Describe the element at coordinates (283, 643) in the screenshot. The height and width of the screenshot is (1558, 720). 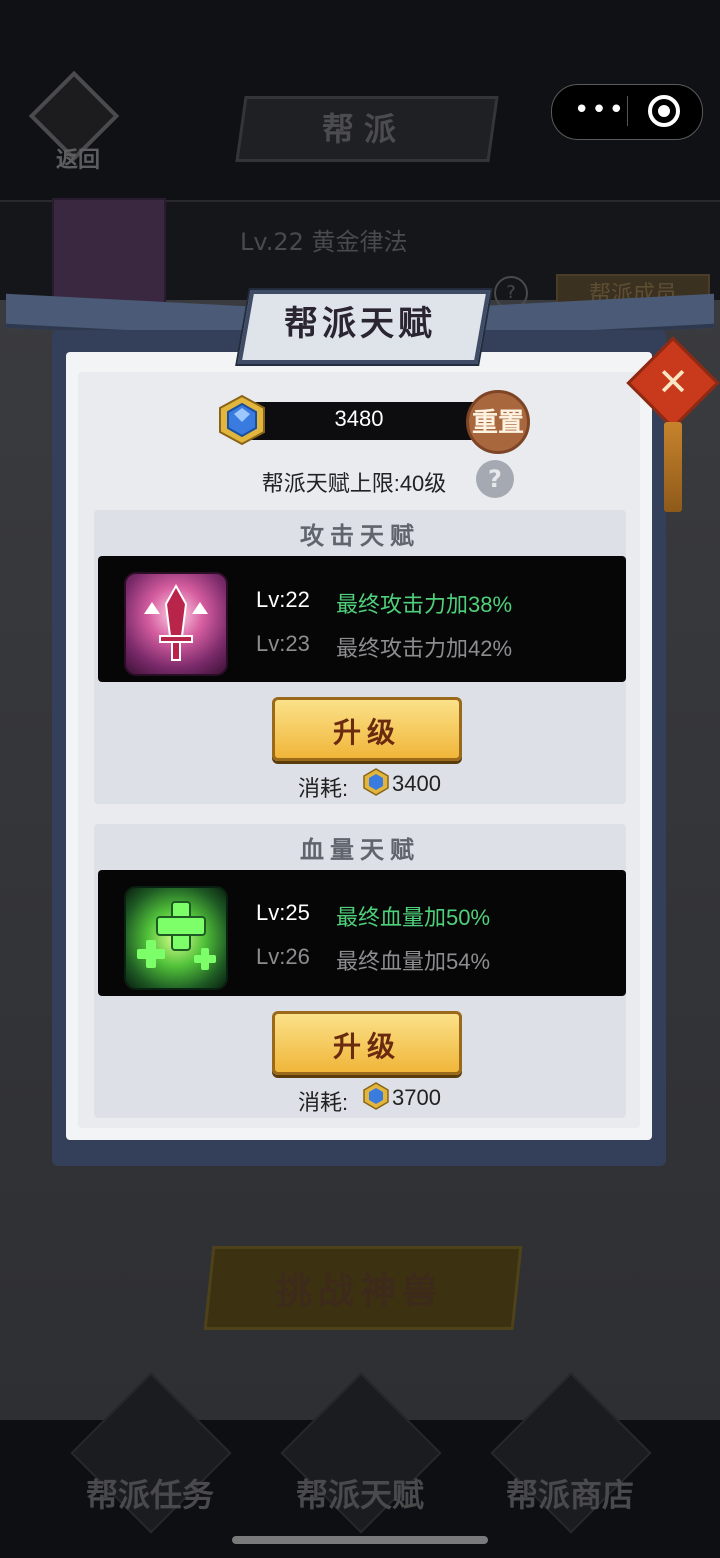
I see `next-level: Lv:23` at that location.